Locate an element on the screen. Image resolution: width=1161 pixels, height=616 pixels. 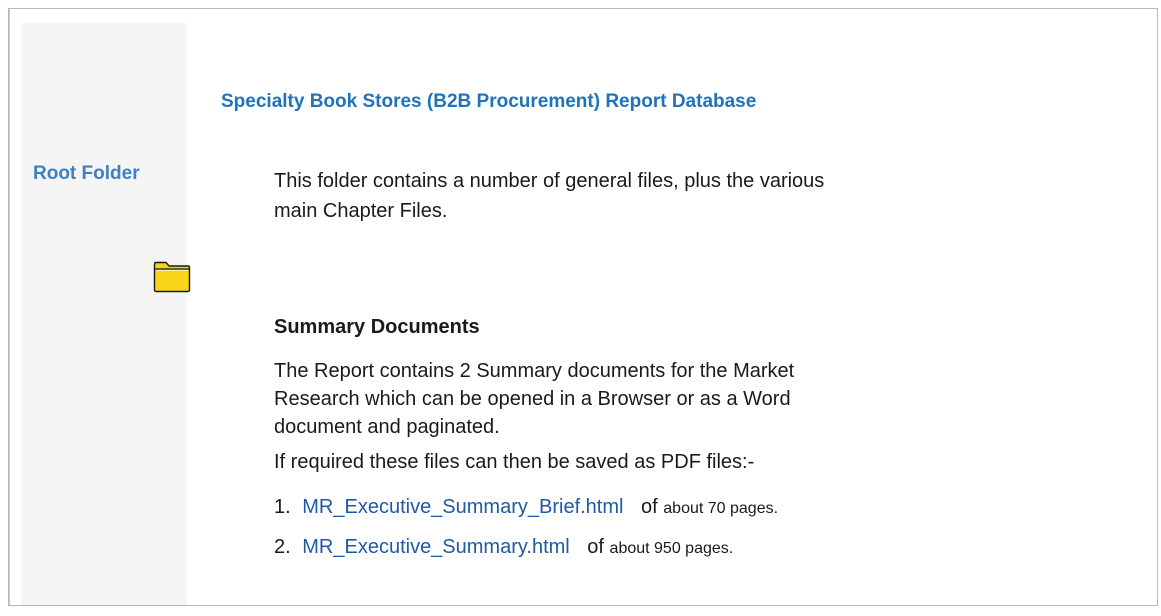
executive-summary-link: MR_Executive_Summary.html is located at coordinates (435, 547).